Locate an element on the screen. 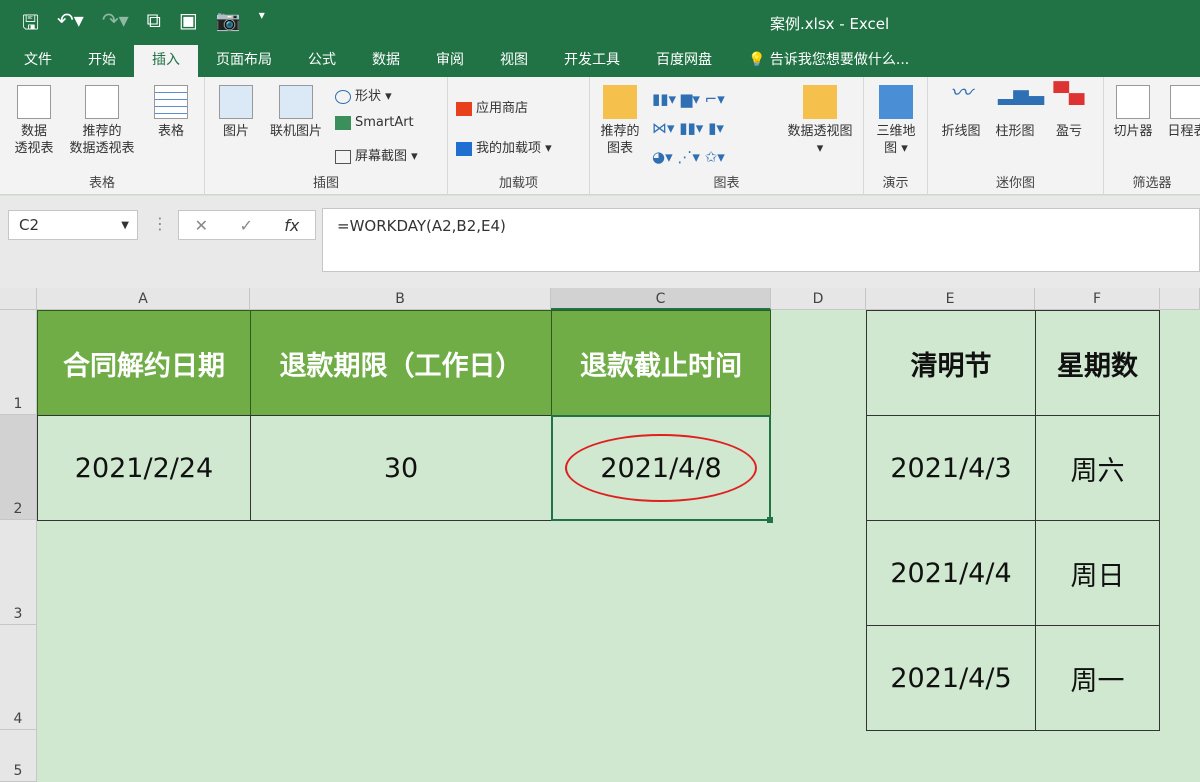 Image resolution: width=1200 pixels, height=782 pixels. formula-bar-area: C2 ▼ ⋮ ✕ ✓ fx =WORKDAY(A2,B2,E4) is located at coordinates (600, 242).